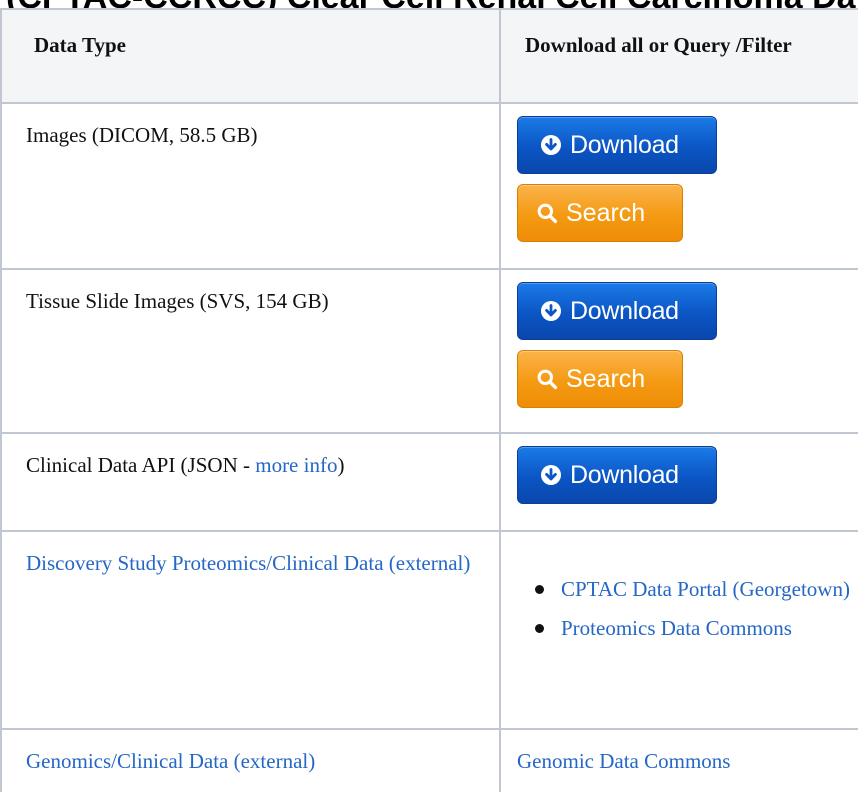 Image resolution: width=858 pixels, height=792 pixels. I want to click on header-data-type-label: Data Type, so click(80, 45).